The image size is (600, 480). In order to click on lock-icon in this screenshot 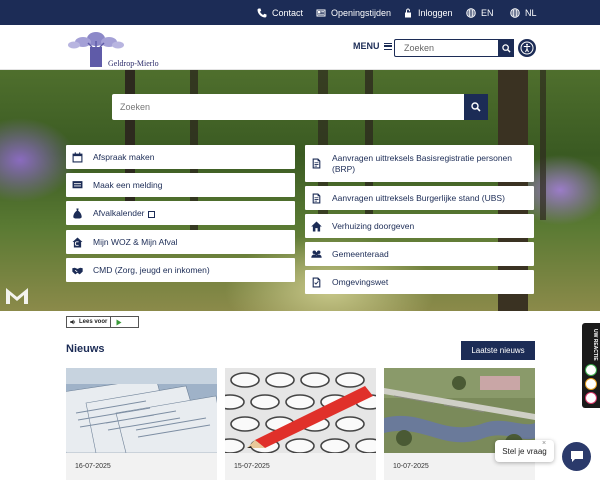, I will do `click(408, 13)`.